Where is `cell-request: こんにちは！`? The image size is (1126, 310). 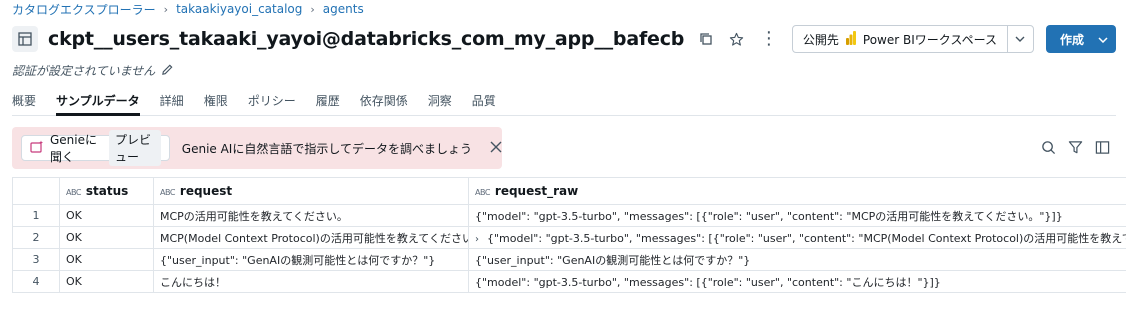
cell-request: こんにちは！ is located at coordinates (311, 281).